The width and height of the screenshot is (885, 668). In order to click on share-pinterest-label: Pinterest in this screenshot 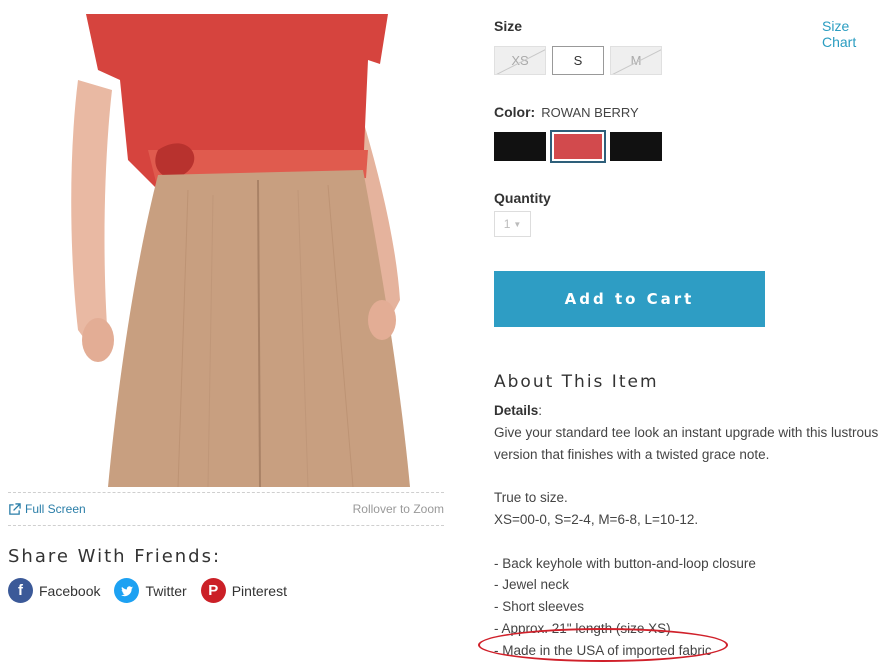, I will do `click(259, 590)`.